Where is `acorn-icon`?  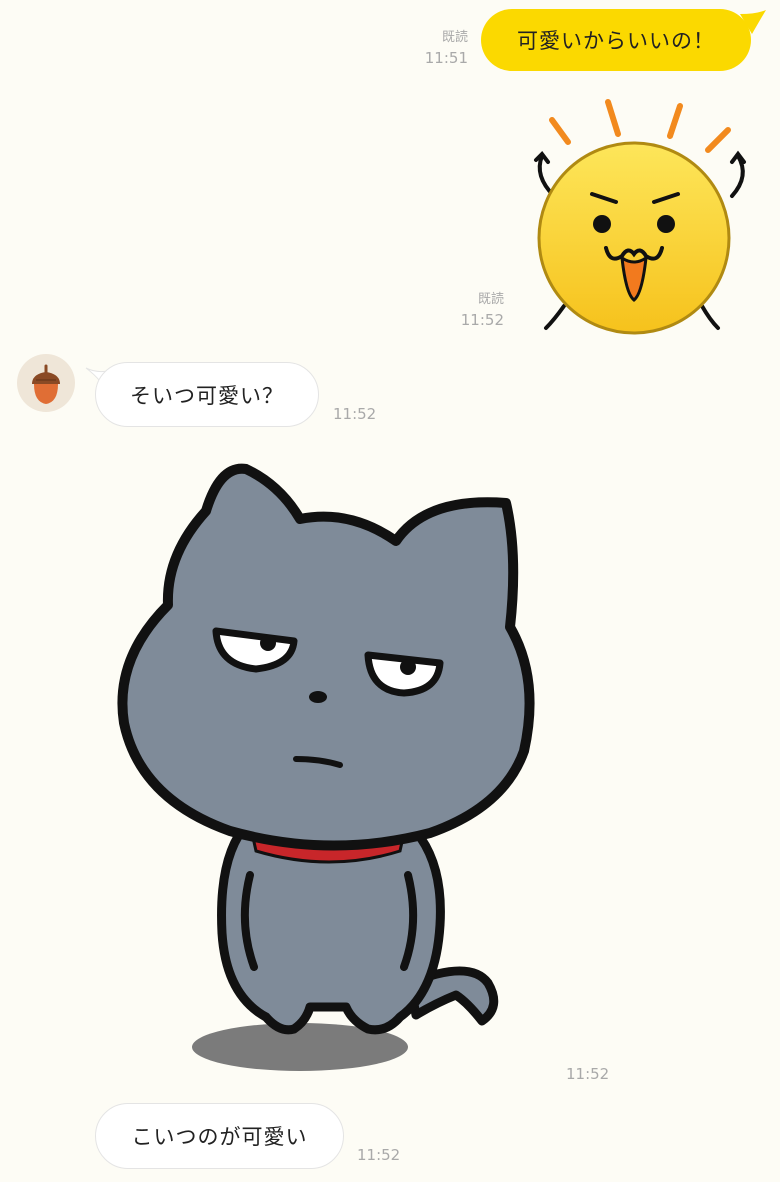
acorn-icon is located at coordinates (46, 384).